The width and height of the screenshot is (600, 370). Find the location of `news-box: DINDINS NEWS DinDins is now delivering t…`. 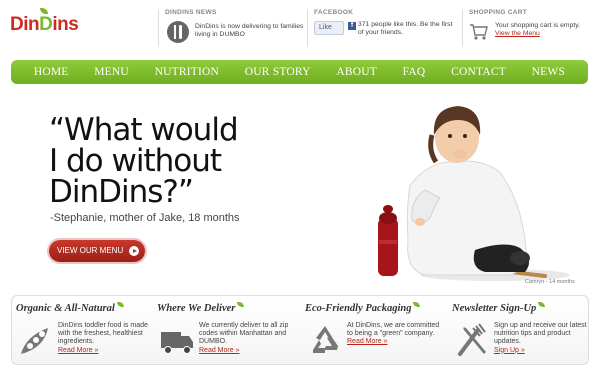

news-box: DINDINS NEWS DinDins is now delivering t… is located at coordinates (232, 28).